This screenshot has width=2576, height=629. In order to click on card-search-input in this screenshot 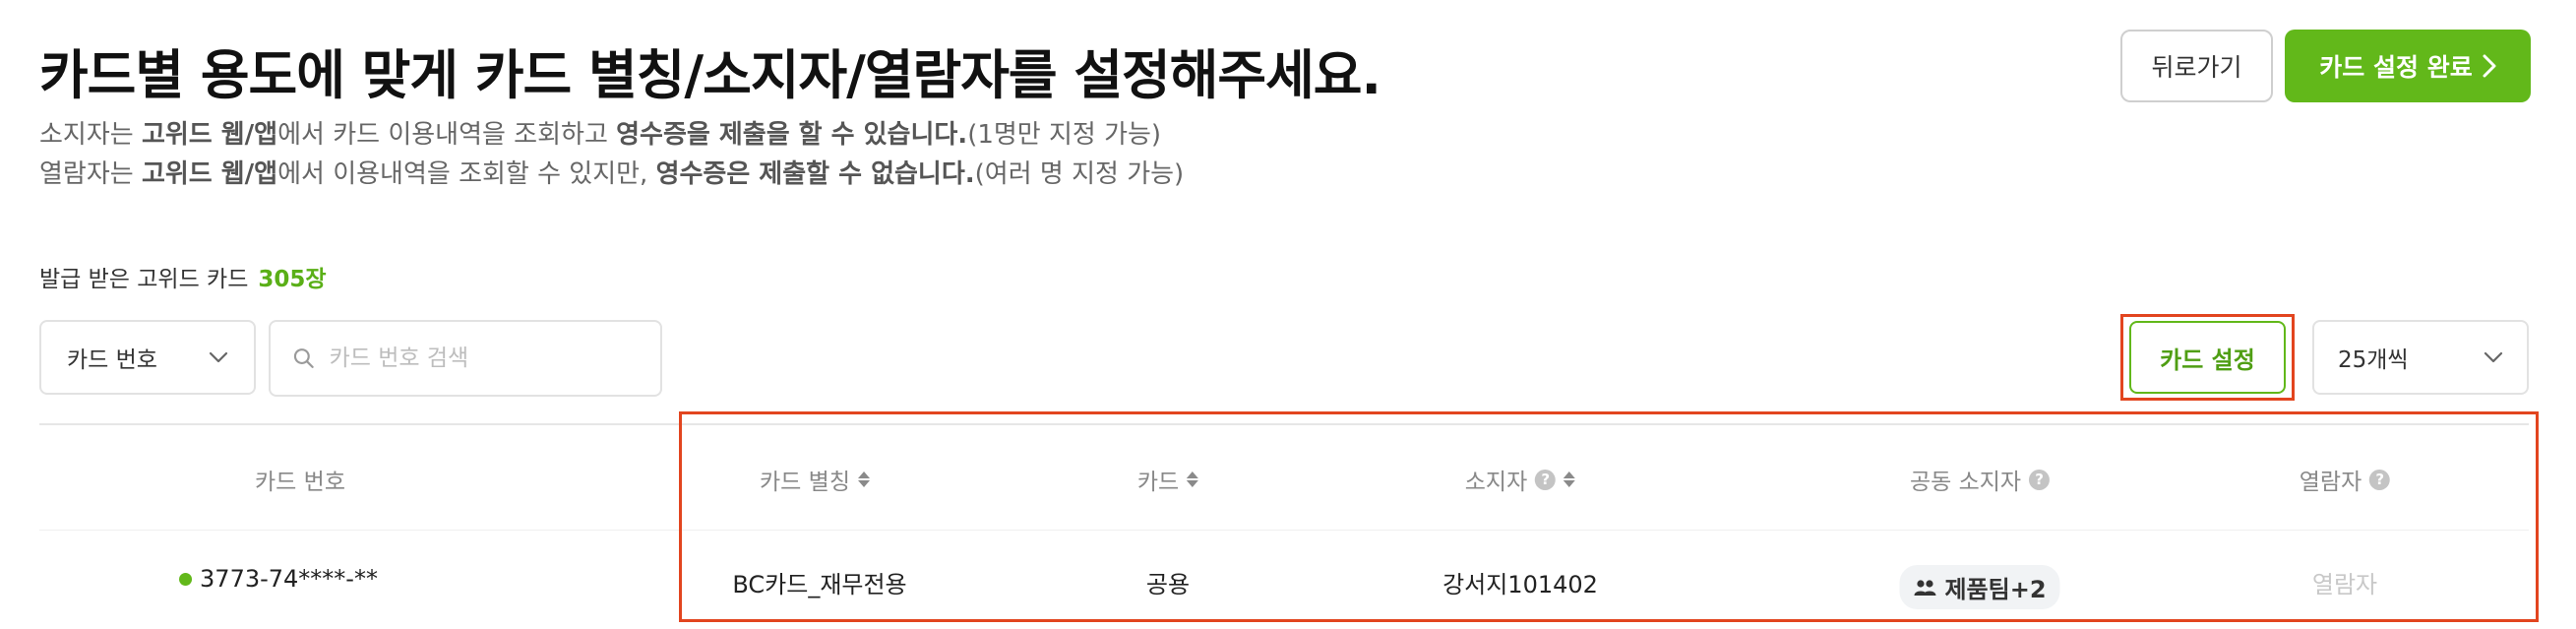, I will do `click(484, 358)`.